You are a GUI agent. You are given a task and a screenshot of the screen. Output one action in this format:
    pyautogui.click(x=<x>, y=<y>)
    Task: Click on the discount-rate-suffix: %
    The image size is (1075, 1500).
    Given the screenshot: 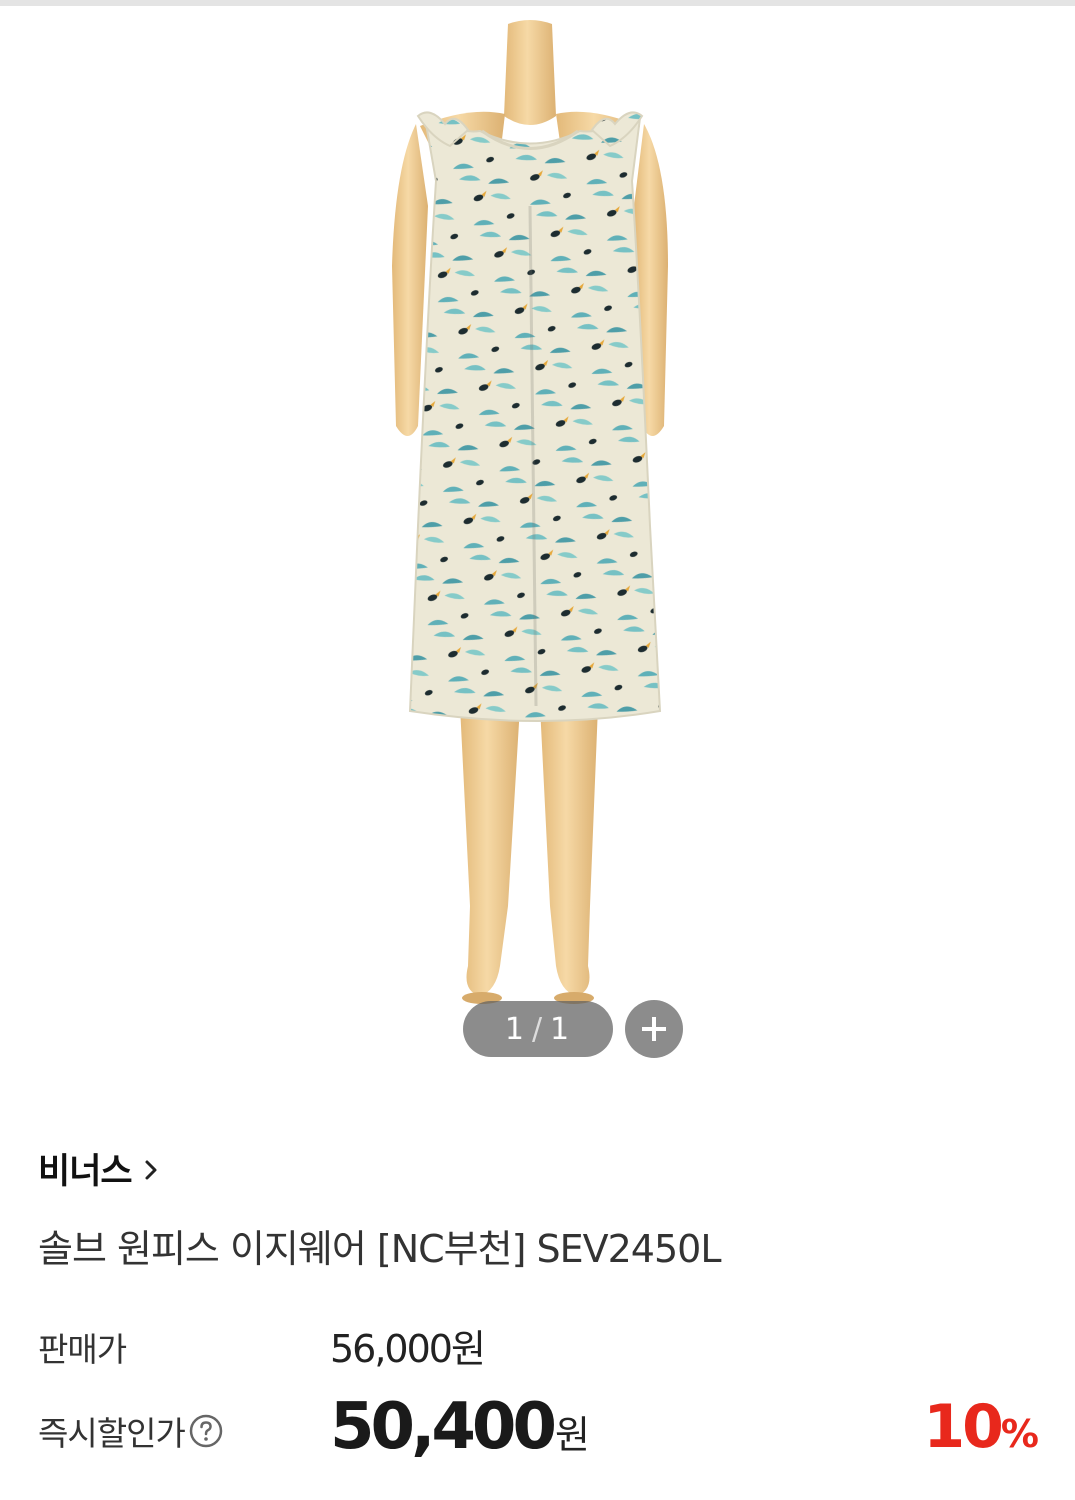 What is the action you would take?
    pyautogui.click(x=1019, y=1434)
    